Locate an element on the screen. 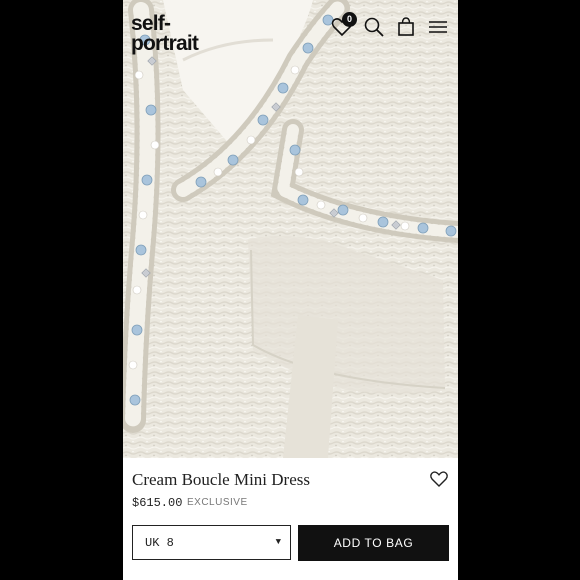 This screenshot has height=580, width=580. menu-icon is located at coordinates (438, 27).